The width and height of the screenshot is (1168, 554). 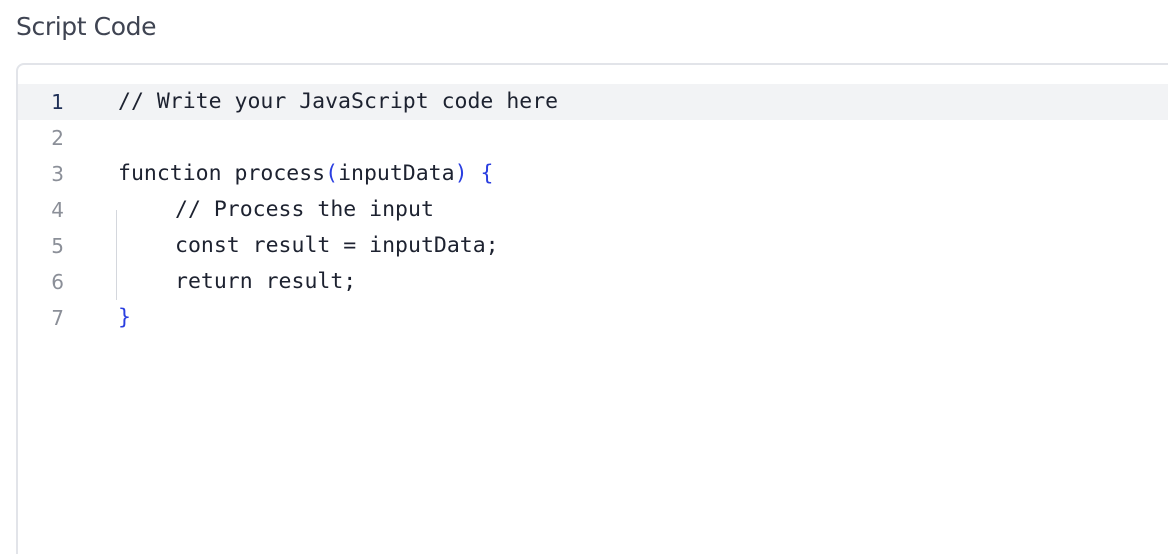 I want to click on param-name: inputData, so click(x=396, y=173).